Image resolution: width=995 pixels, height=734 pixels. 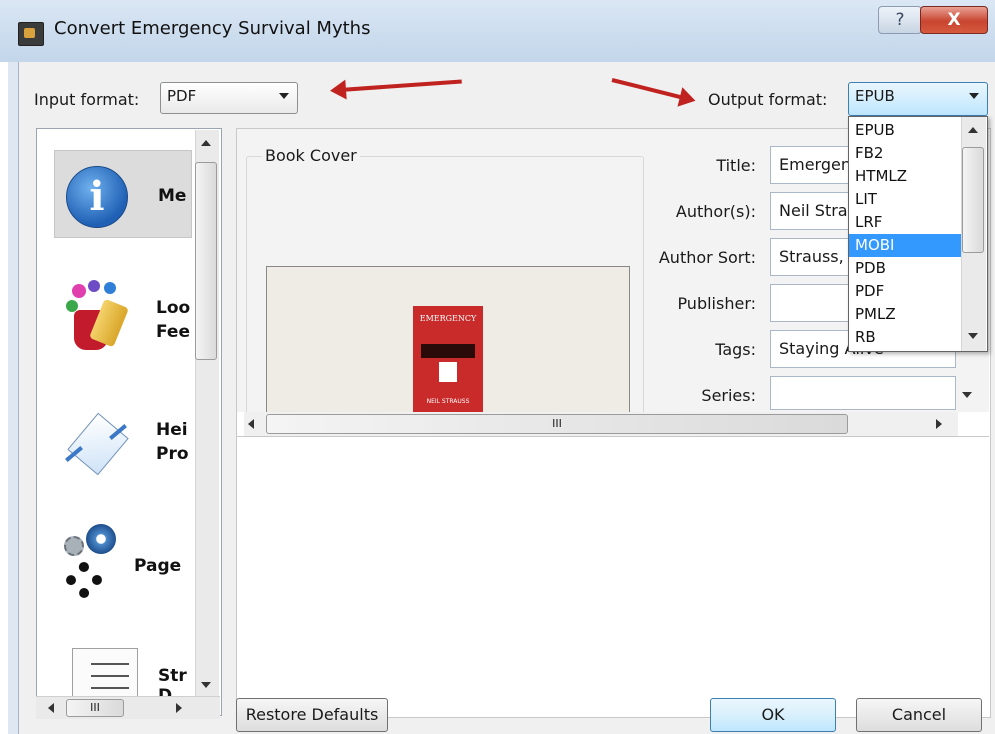 What do you see at coordinates (110, 664) in the screenshot?
I see `document-lines-icon` at bounding box center [110, 664].